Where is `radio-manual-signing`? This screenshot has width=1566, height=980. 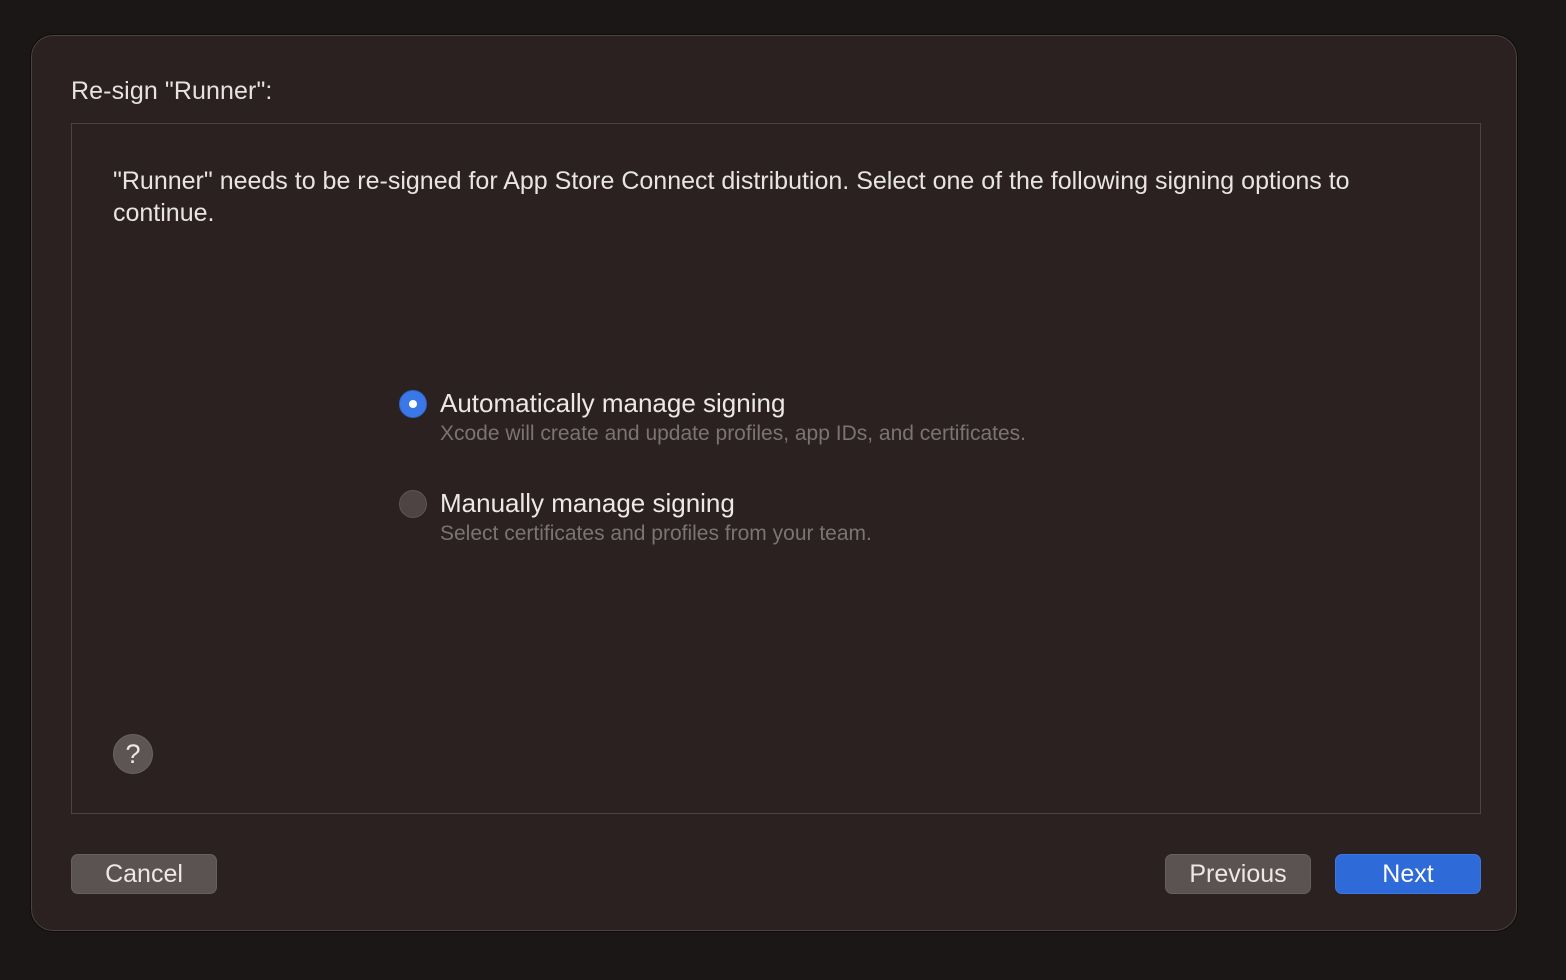 radio-manual-signing is located at coordinates (413, 504).